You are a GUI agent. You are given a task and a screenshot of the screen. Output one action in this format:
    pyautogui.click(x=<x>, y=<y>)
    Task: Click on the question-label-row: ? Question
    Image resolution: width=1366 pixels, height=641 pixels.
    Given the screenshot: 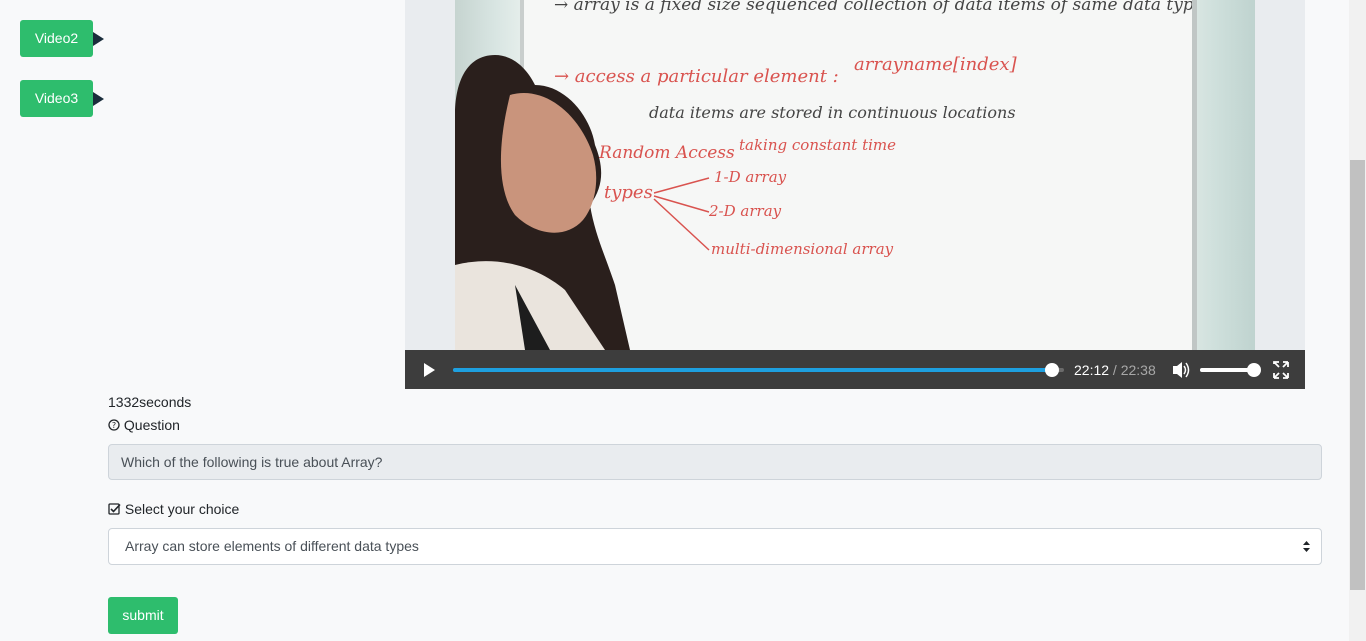 What is the action you would take?
    pyautogui.click(x=144, y=425)
    